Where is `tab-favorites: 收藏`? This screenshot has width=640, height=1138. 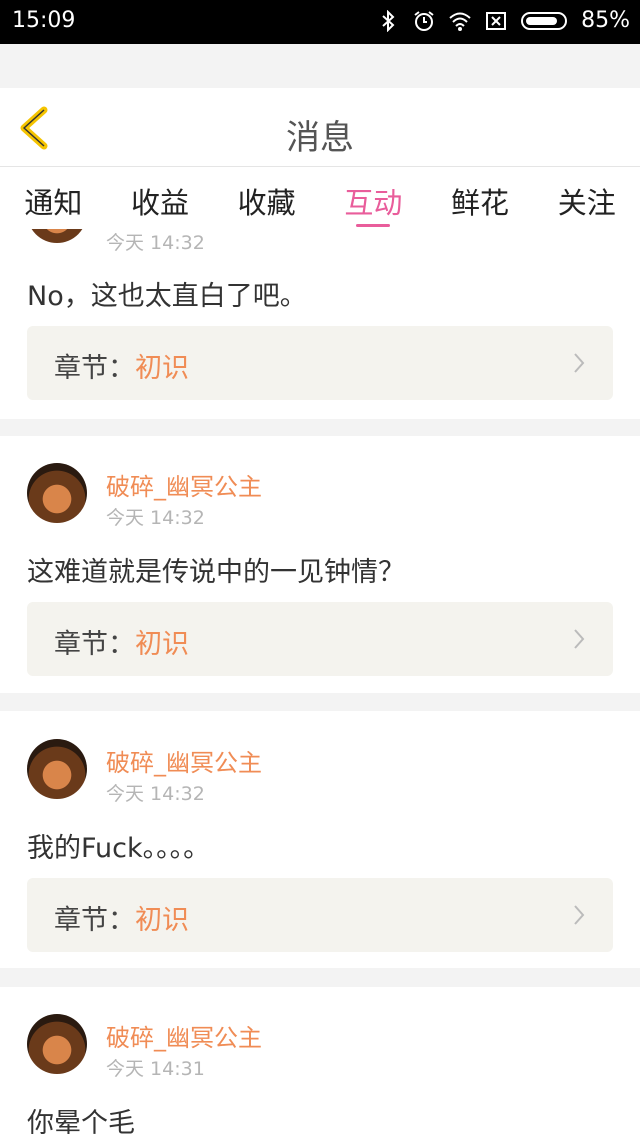 tab-favorites: 收藏 is located at coordinates (266, 198).